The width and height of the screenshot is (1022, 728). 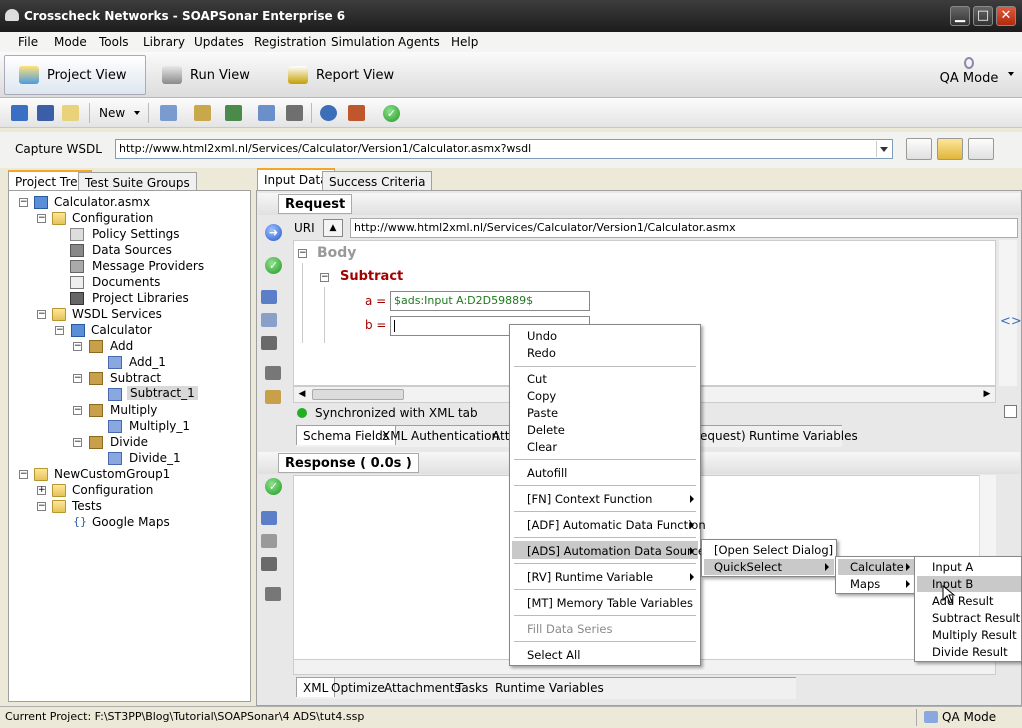 I want to click on menu-tools: Tools, so click(x=114, y=42).